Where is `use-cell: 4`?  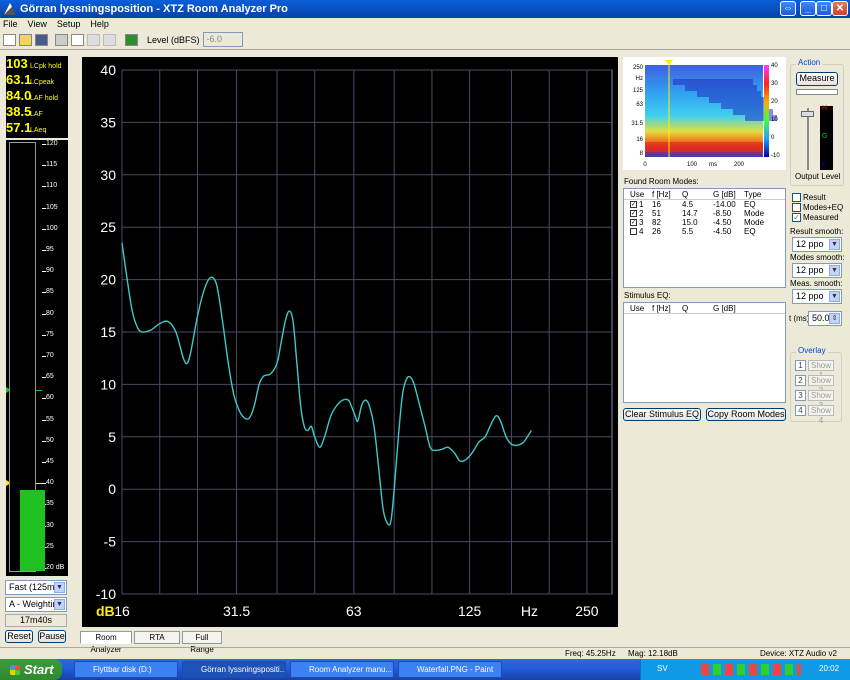 use-cell: 4 is located at coordinates (638, 231).